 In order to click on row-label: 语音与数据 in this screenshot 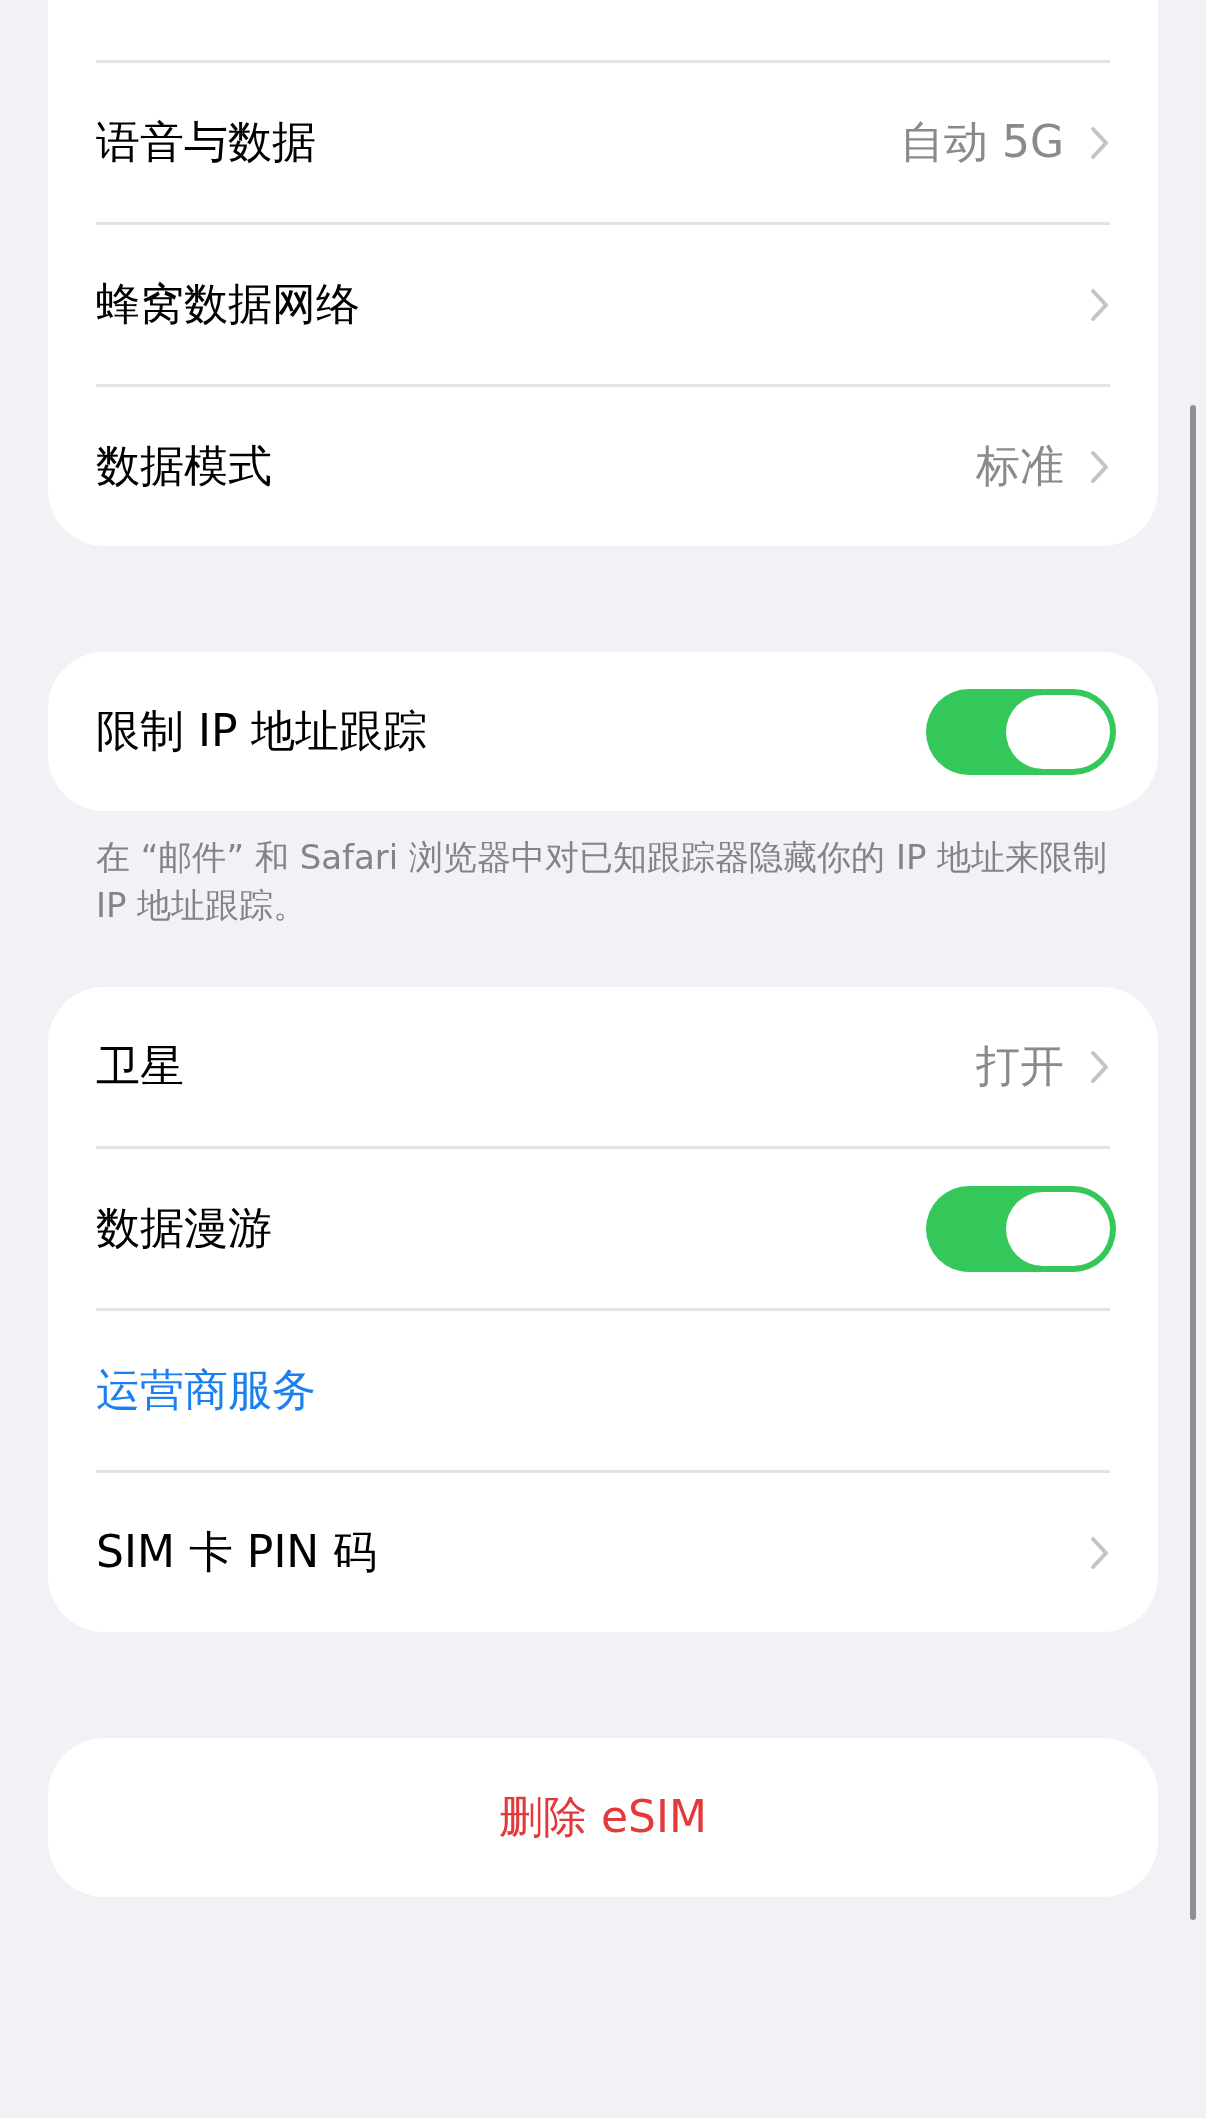, I will do `click(206, 142)`.